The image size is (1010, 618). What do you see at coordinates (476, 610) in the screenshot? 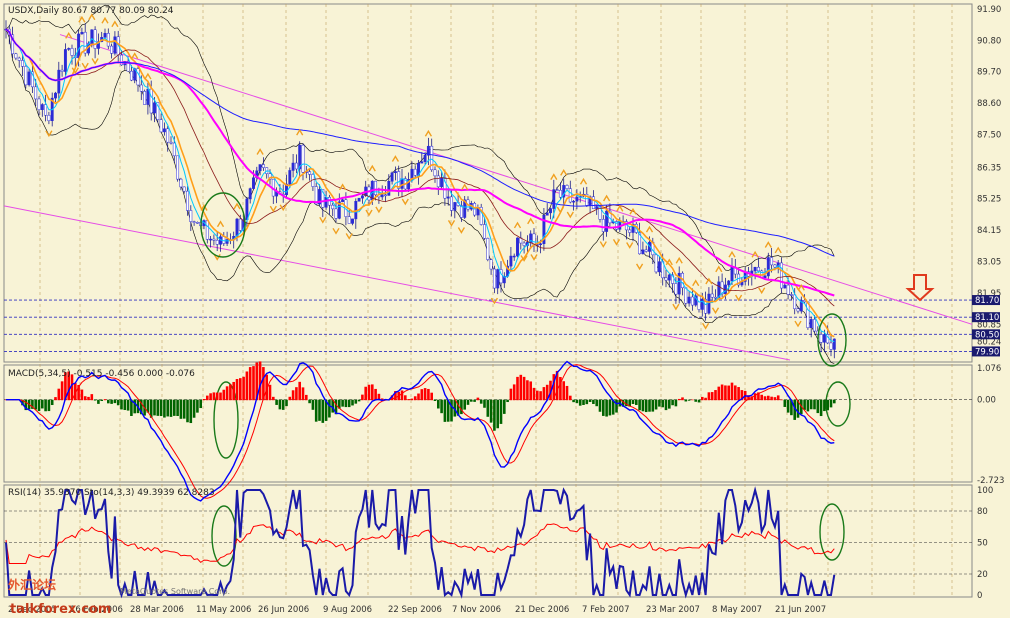
I see `date-tick-label: 7 Nov 2006` at bounding box center [476, 610].